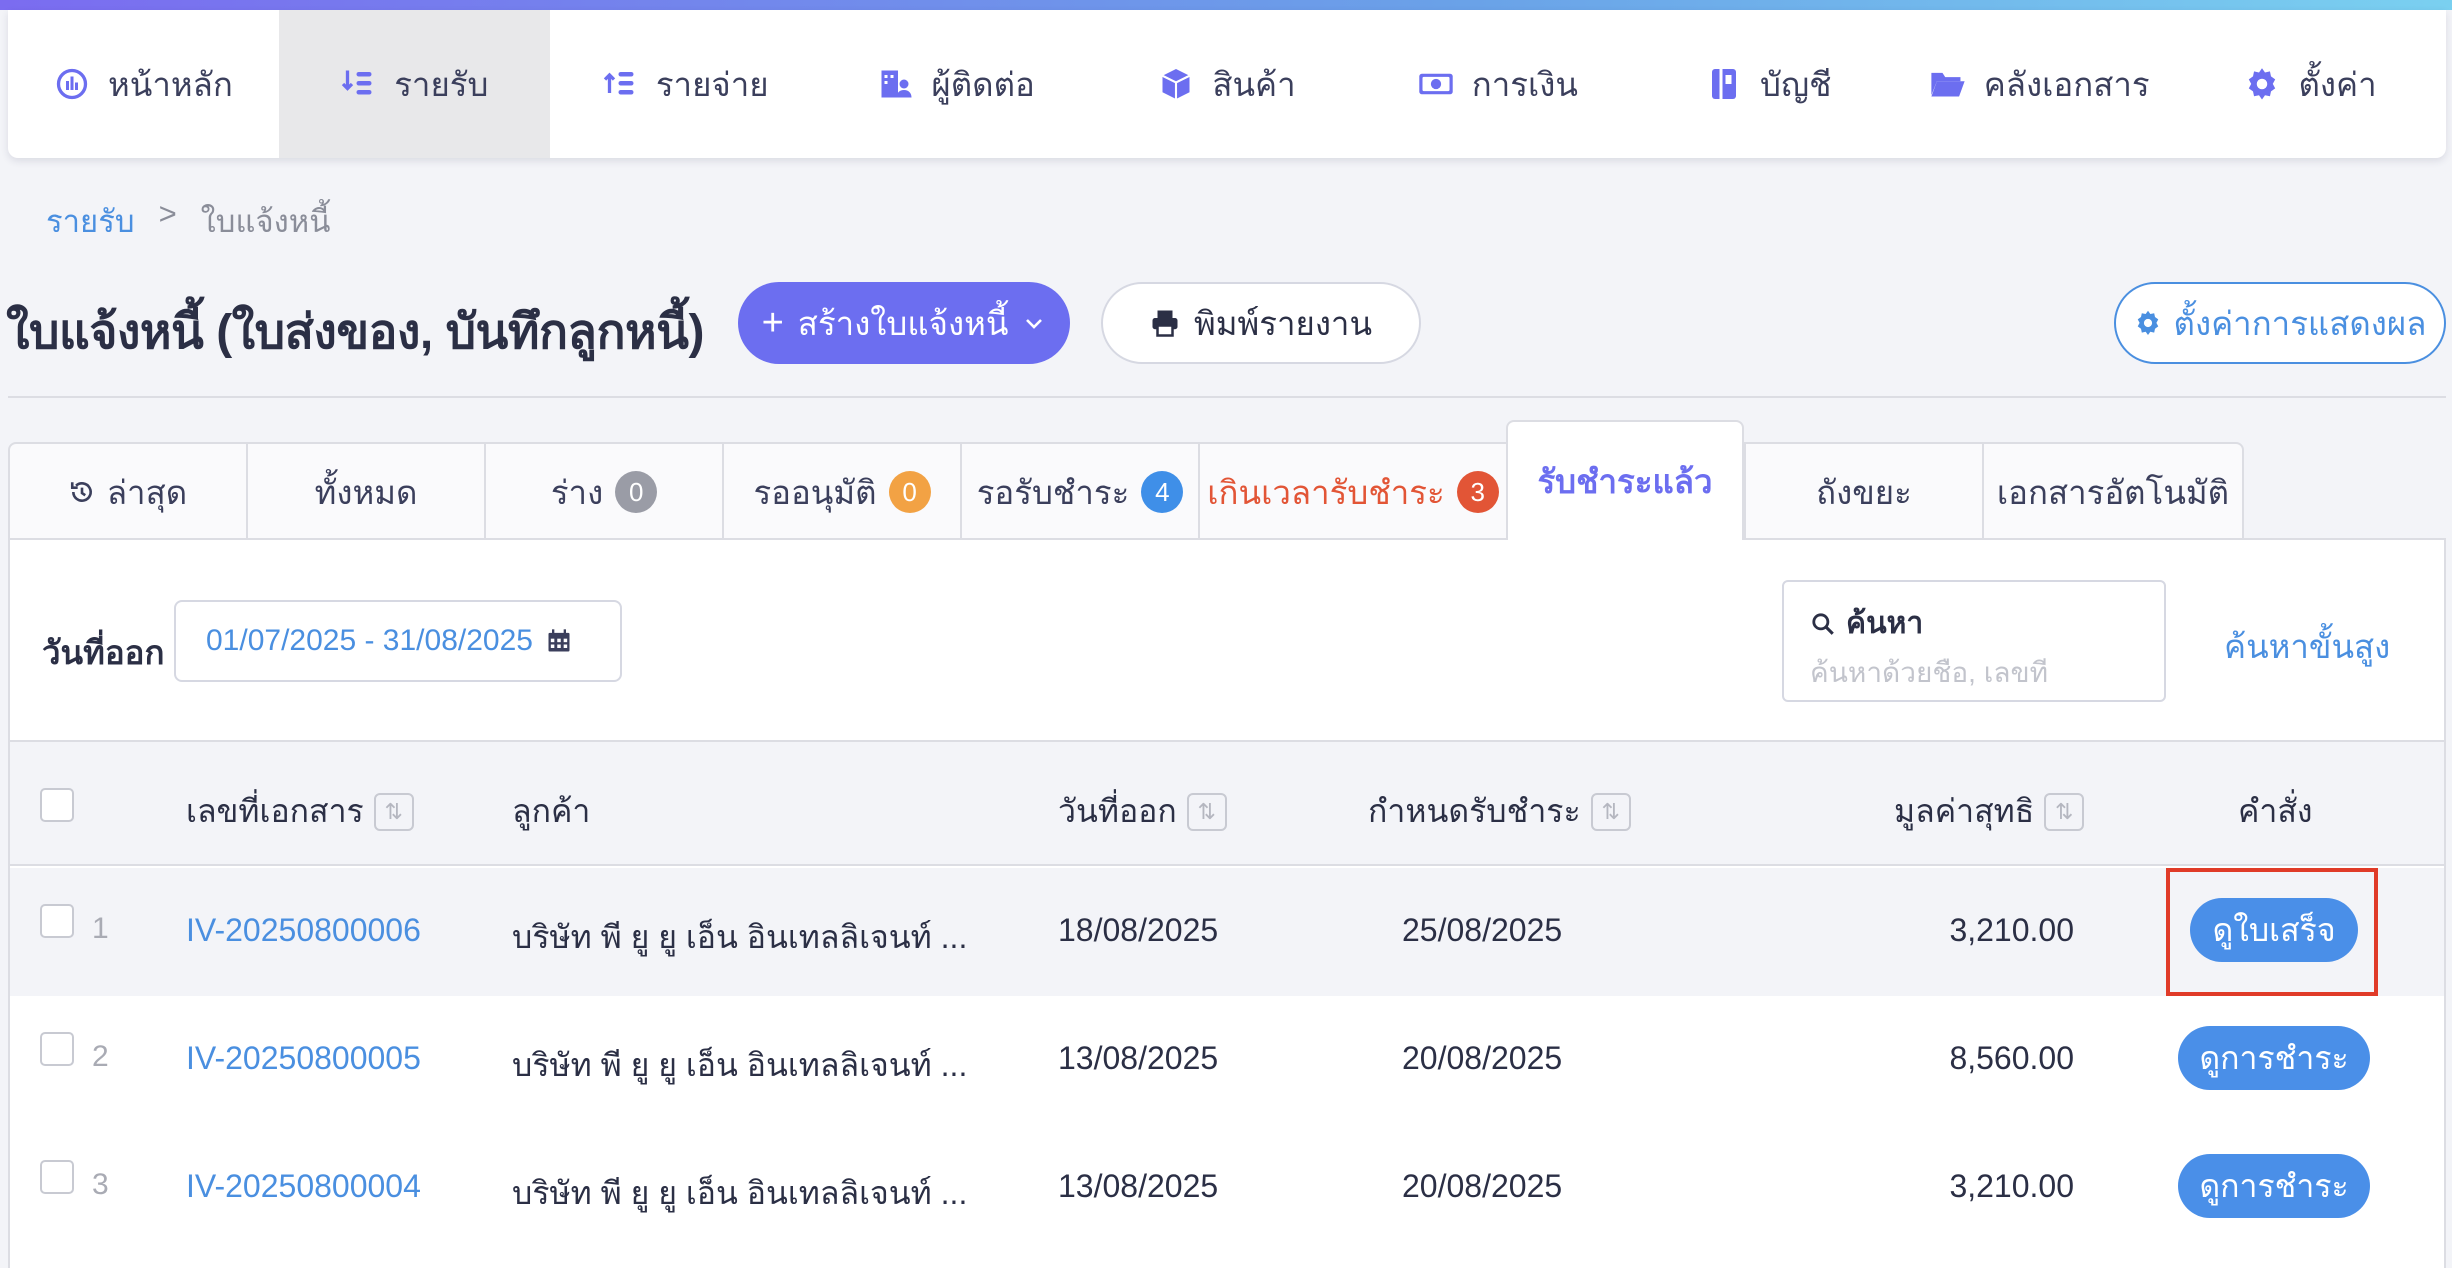 Image resolution: width=2452 pixels, height=1268 pixels. I want to click on date-range-picker: 01/07/2025 - 31/08/2025, so click(398, 641).